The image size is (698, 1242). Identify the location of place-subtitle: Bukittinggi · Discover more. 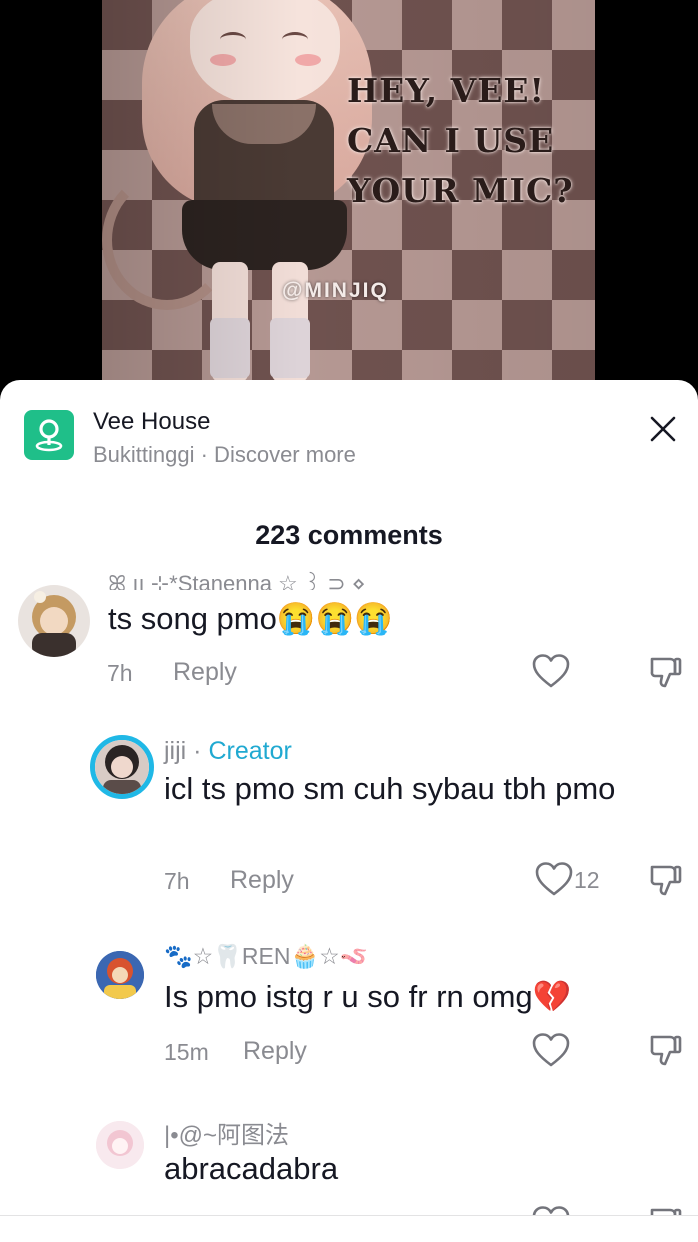
(224, 455).